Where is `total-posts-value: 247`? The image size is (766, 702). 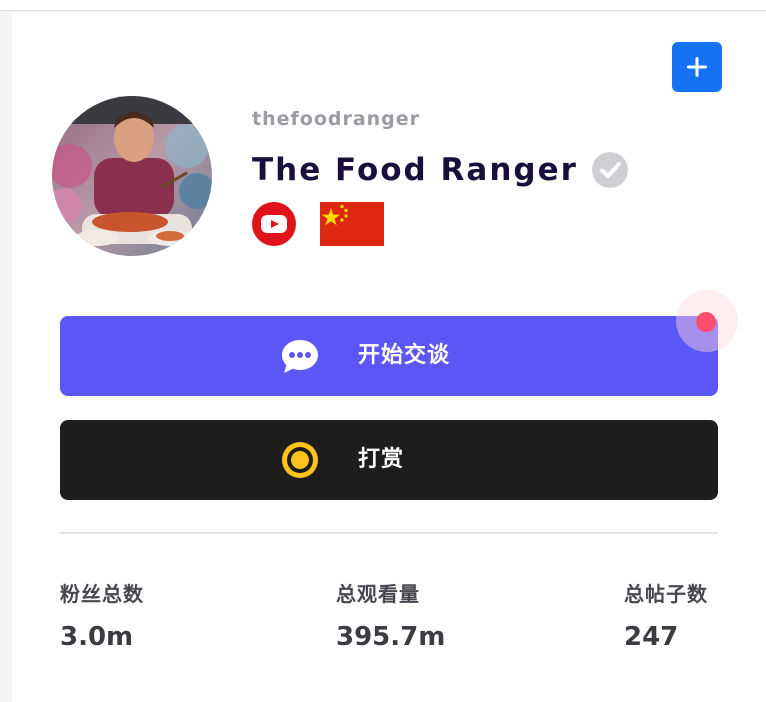 total-posts-value: 247 is located at coordinates (651, 637).